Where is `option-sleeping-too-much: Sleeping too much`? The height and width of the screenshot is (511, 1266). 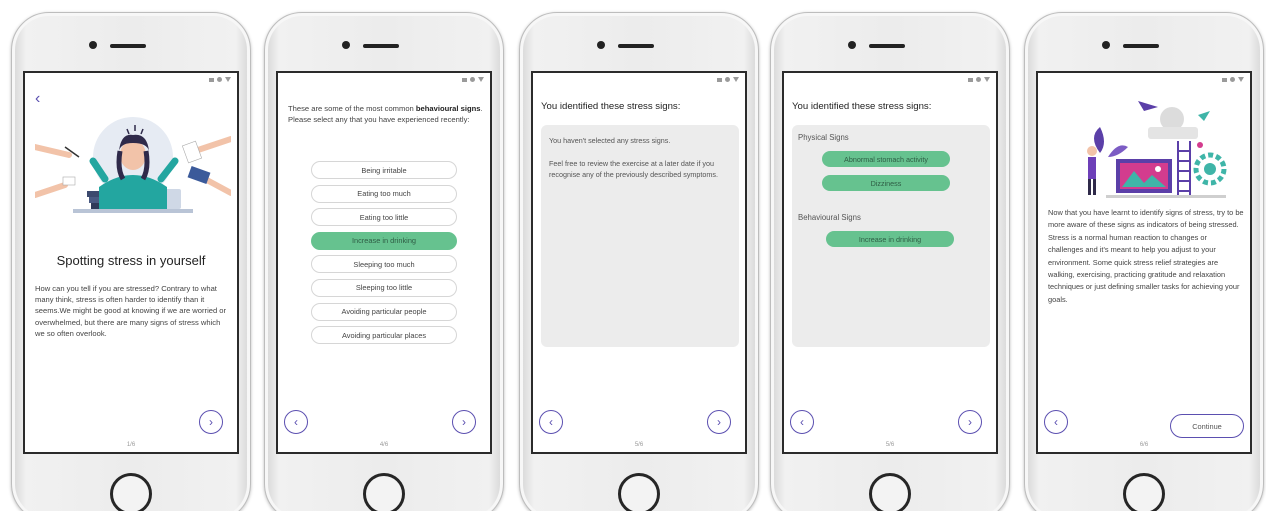
option-sleeping-too-much: Sleeping too much is located at coordinates (384, 264).